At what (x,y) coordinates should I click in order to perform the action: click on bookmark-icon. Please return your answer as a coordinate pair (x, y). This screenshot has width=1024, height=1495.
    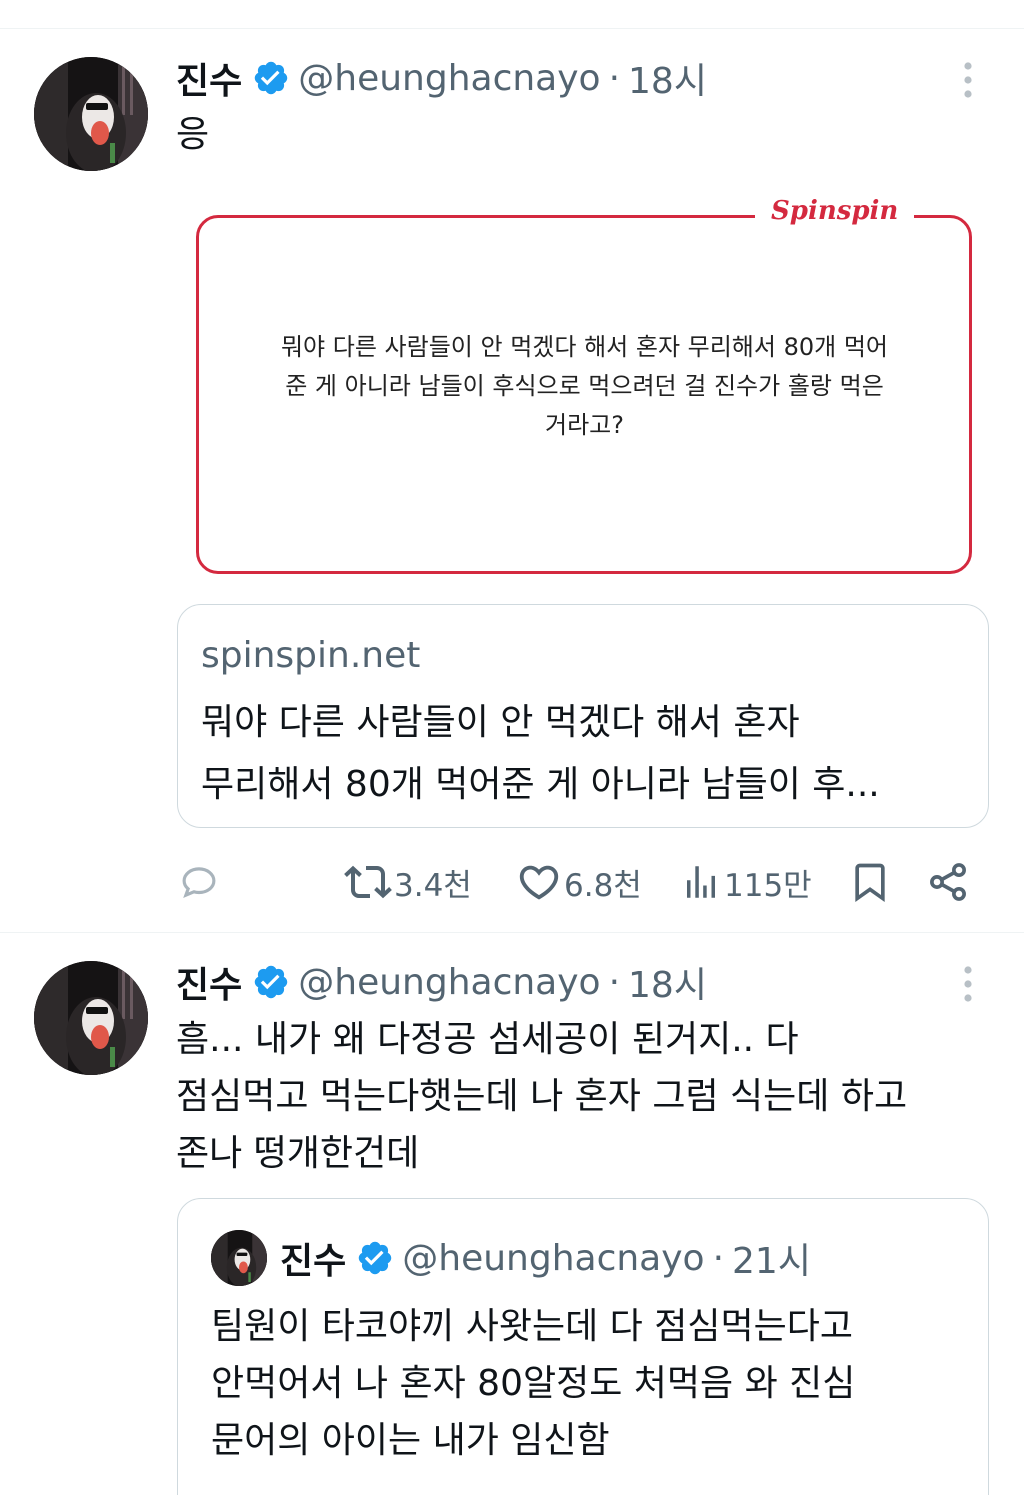
    Looking at the image, I should click on (870, 883).